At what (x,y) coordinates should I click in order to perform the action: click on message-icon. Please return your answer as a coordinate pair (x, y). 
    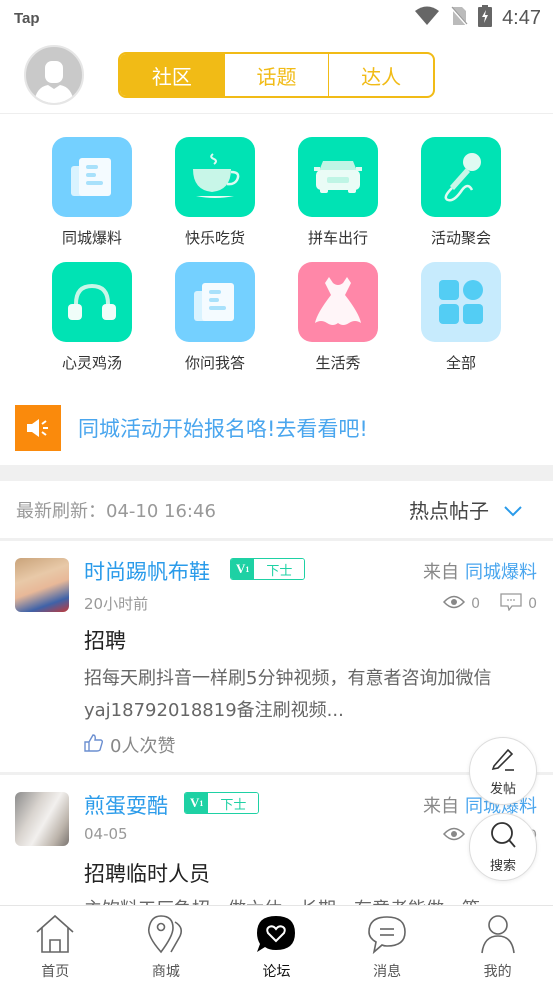
    Looking at the image, I should click on (387, 936).